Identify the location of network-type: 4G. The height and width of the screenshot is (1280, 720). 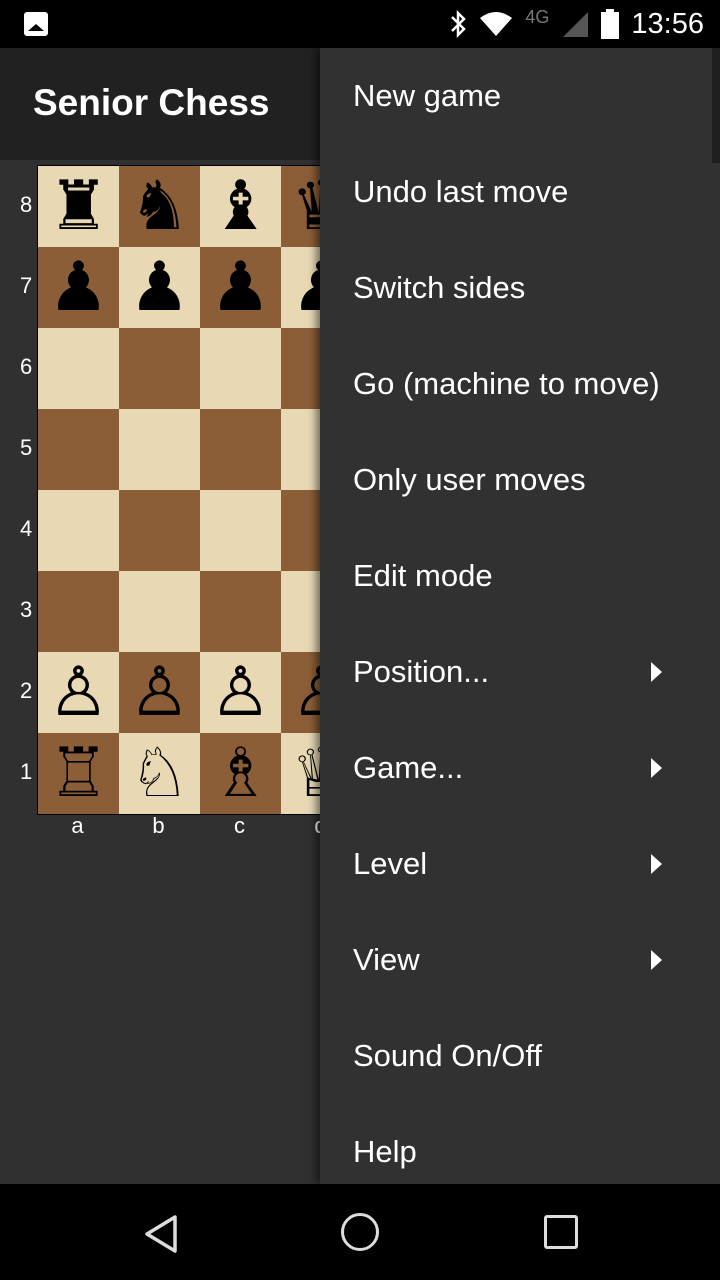
(537, 16).